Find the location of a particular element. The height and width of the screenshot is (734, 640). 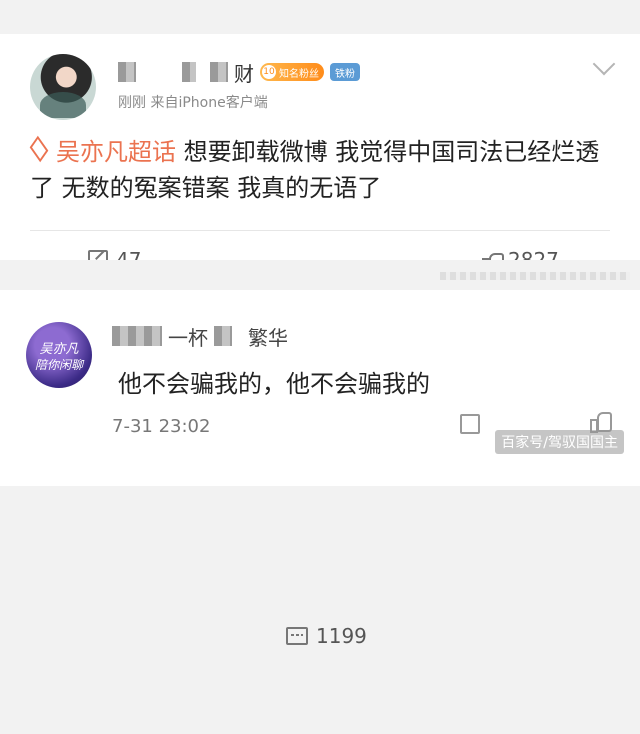

post-author-avatar is located at coordinates (63, 87).